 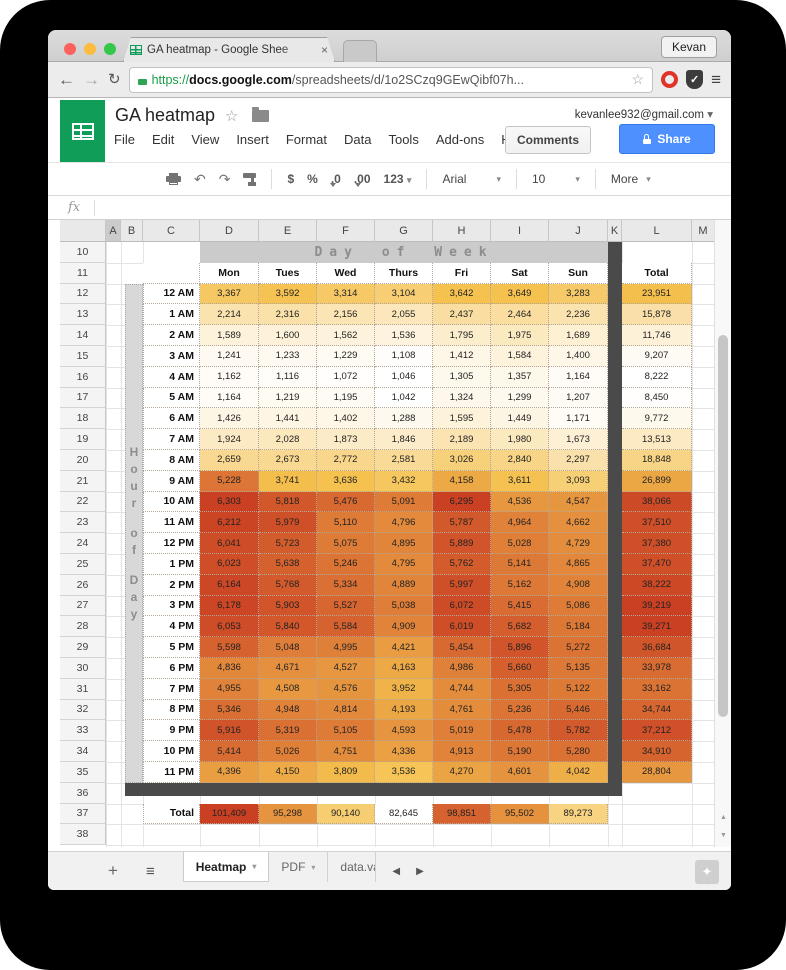 What do you see at coordinates (520, 398) in the screenshot?
I see `heat-cell: 1,299` at bounding box center [520, 398].